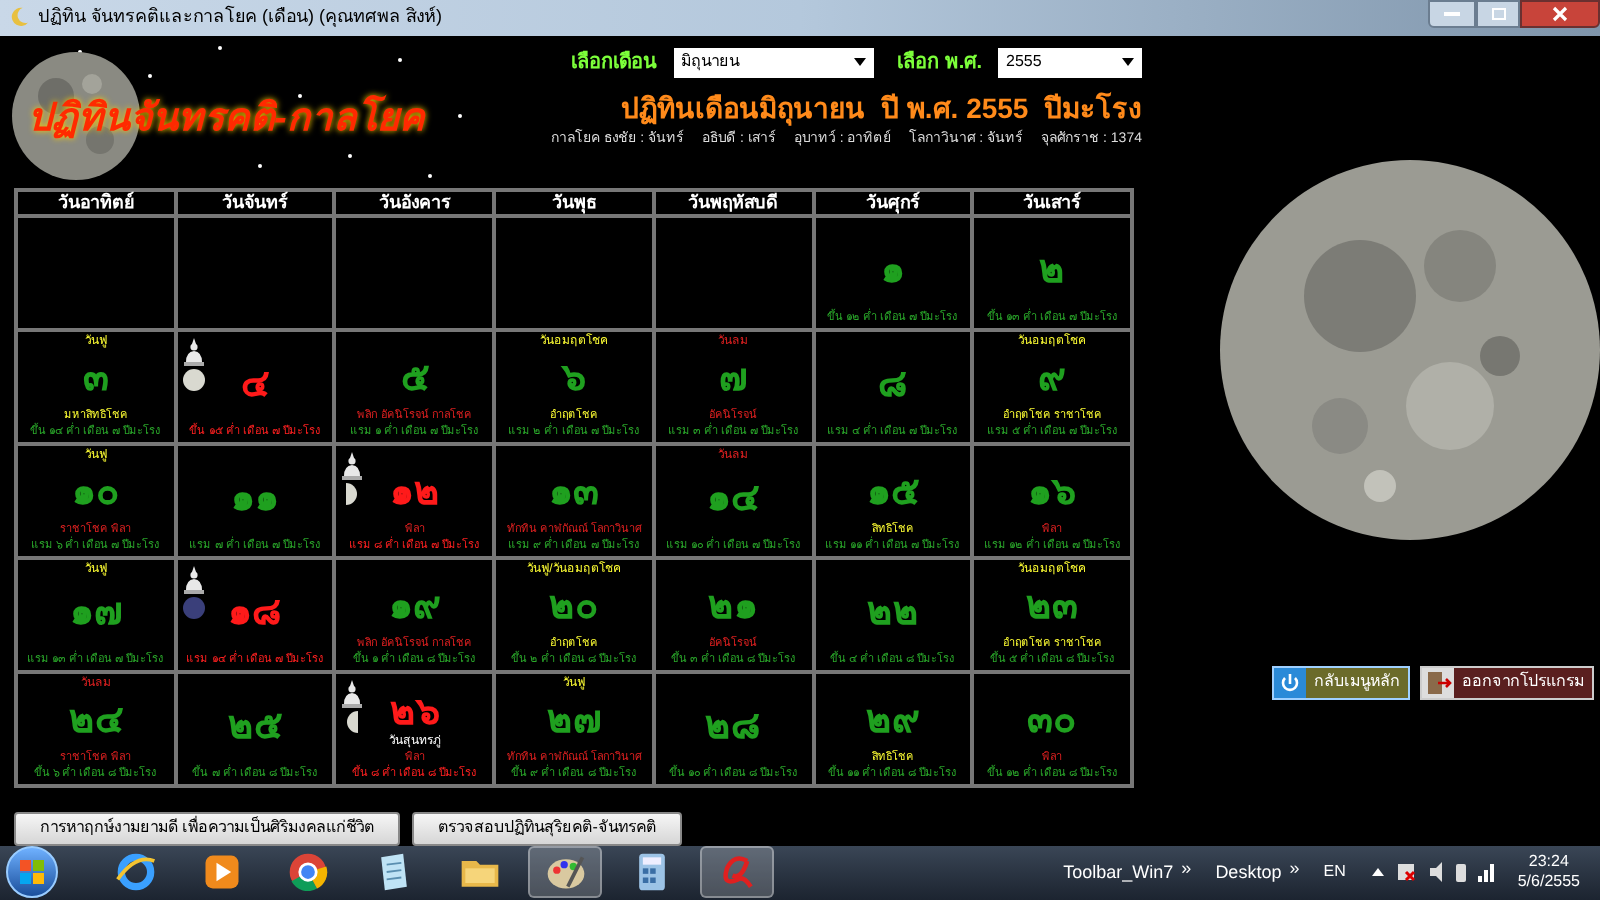  Describe the element at coordinates (240, 17) in the screenshot. I see `window-title: ปฏิทิน จันทรคติและกาลโยค (เดือน) (คุณทศพล สิงห์)` at that location.